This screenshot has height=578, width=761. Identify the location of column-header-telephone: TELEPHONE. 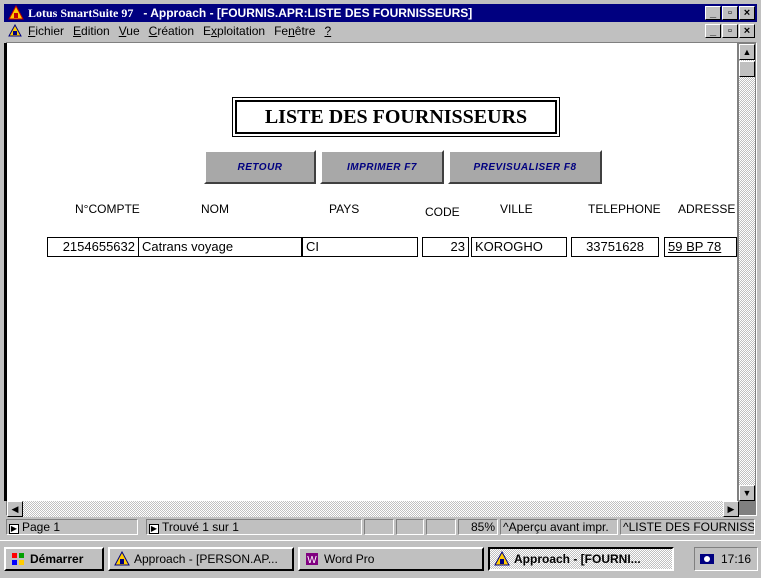
(624, 209).